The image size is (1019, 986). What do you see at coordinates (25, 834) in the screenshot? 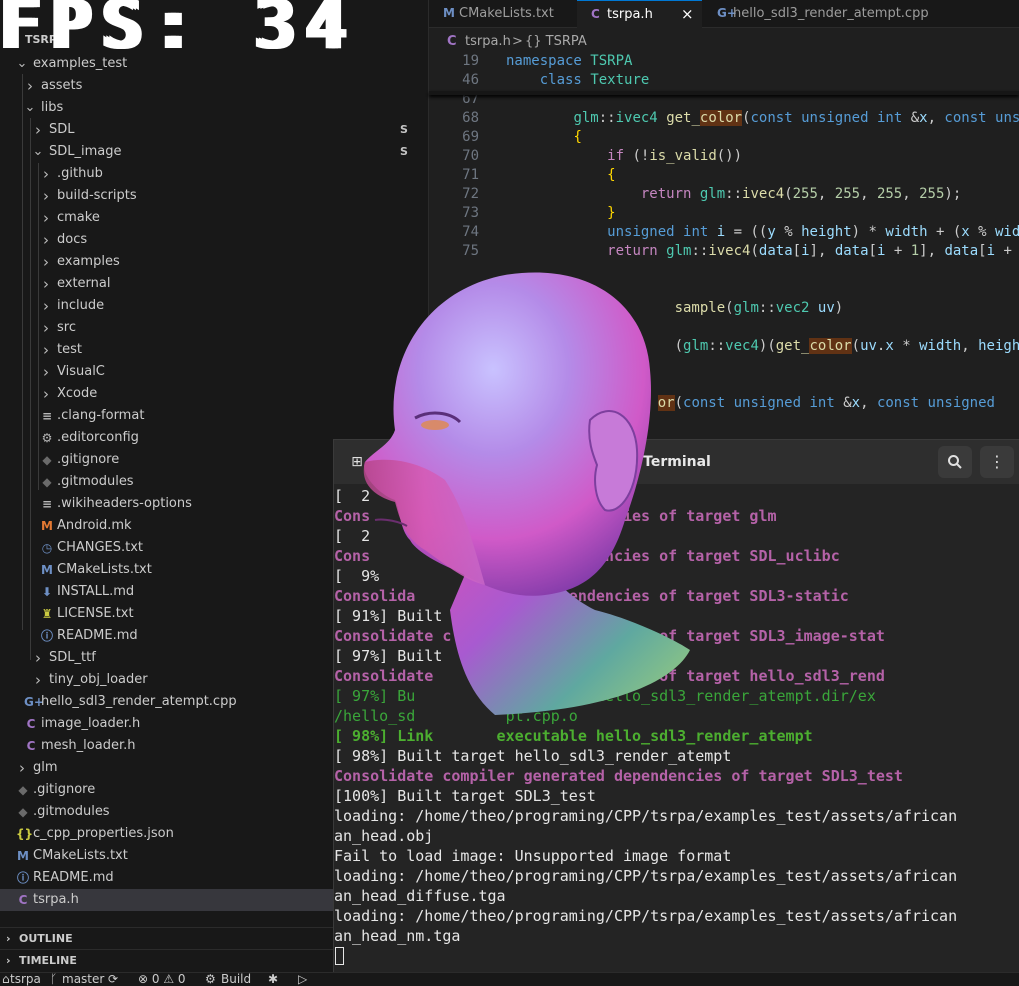
I see `file-type-icon: {}` at bounding box center [25, 834].